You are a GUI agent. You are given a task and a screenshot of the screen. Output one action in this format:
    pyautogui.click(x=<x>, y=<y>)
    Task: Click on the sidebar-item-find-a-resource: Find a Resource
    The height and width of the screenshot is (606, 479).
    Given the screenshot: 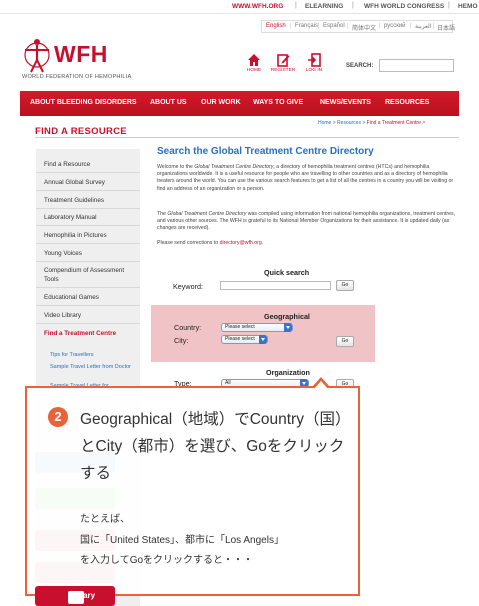 What is the action you would take?
    pyautogui.click(x=90, y=164)
    